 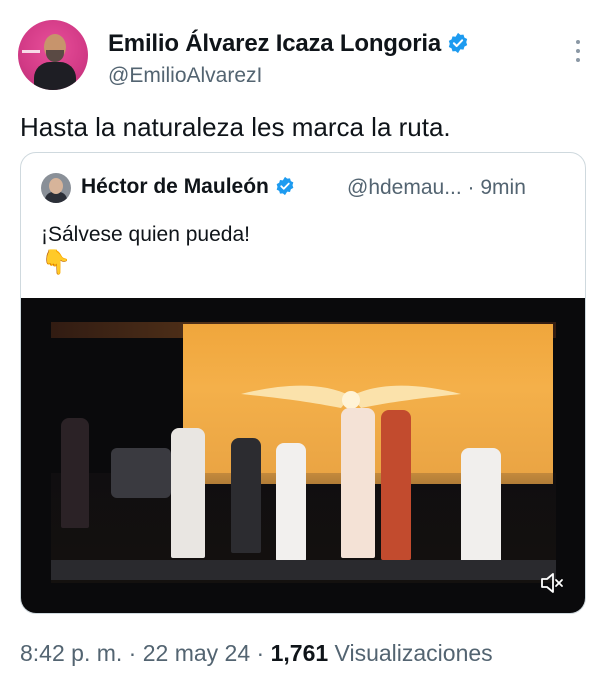 What do you see at coordinates (551, 583) in the screenshot?
I see `mute-icon` at bounding box center [551, 583].